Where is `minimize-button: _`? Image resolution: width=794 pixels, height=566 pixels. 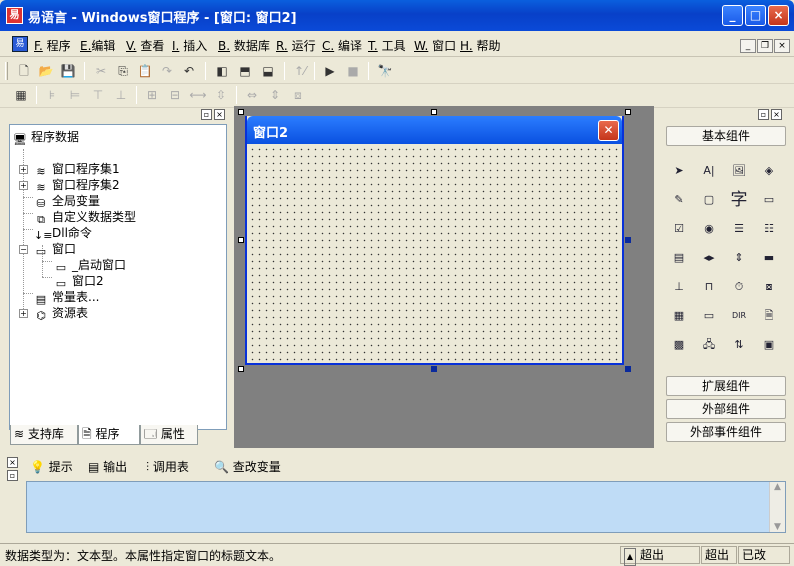 minimize-button: _ is located at coordinates (732, 15).